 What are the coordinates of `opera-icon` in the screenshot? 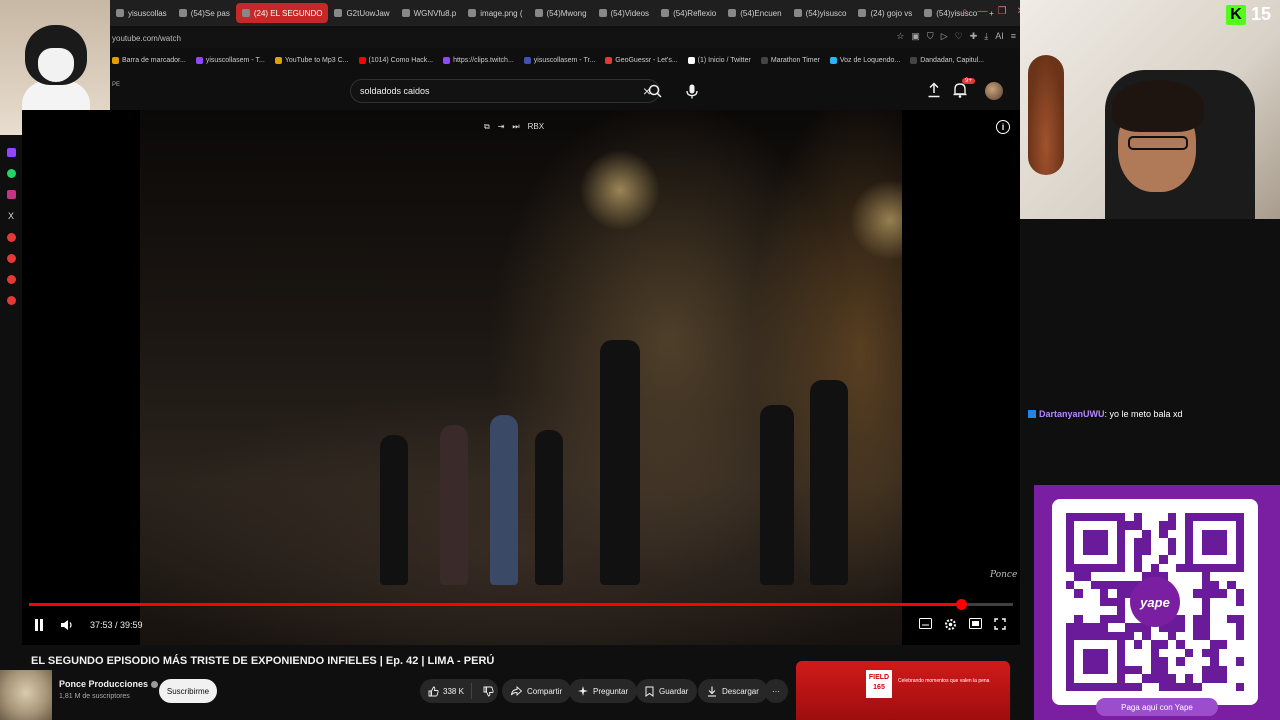 It's located at (11, 237).